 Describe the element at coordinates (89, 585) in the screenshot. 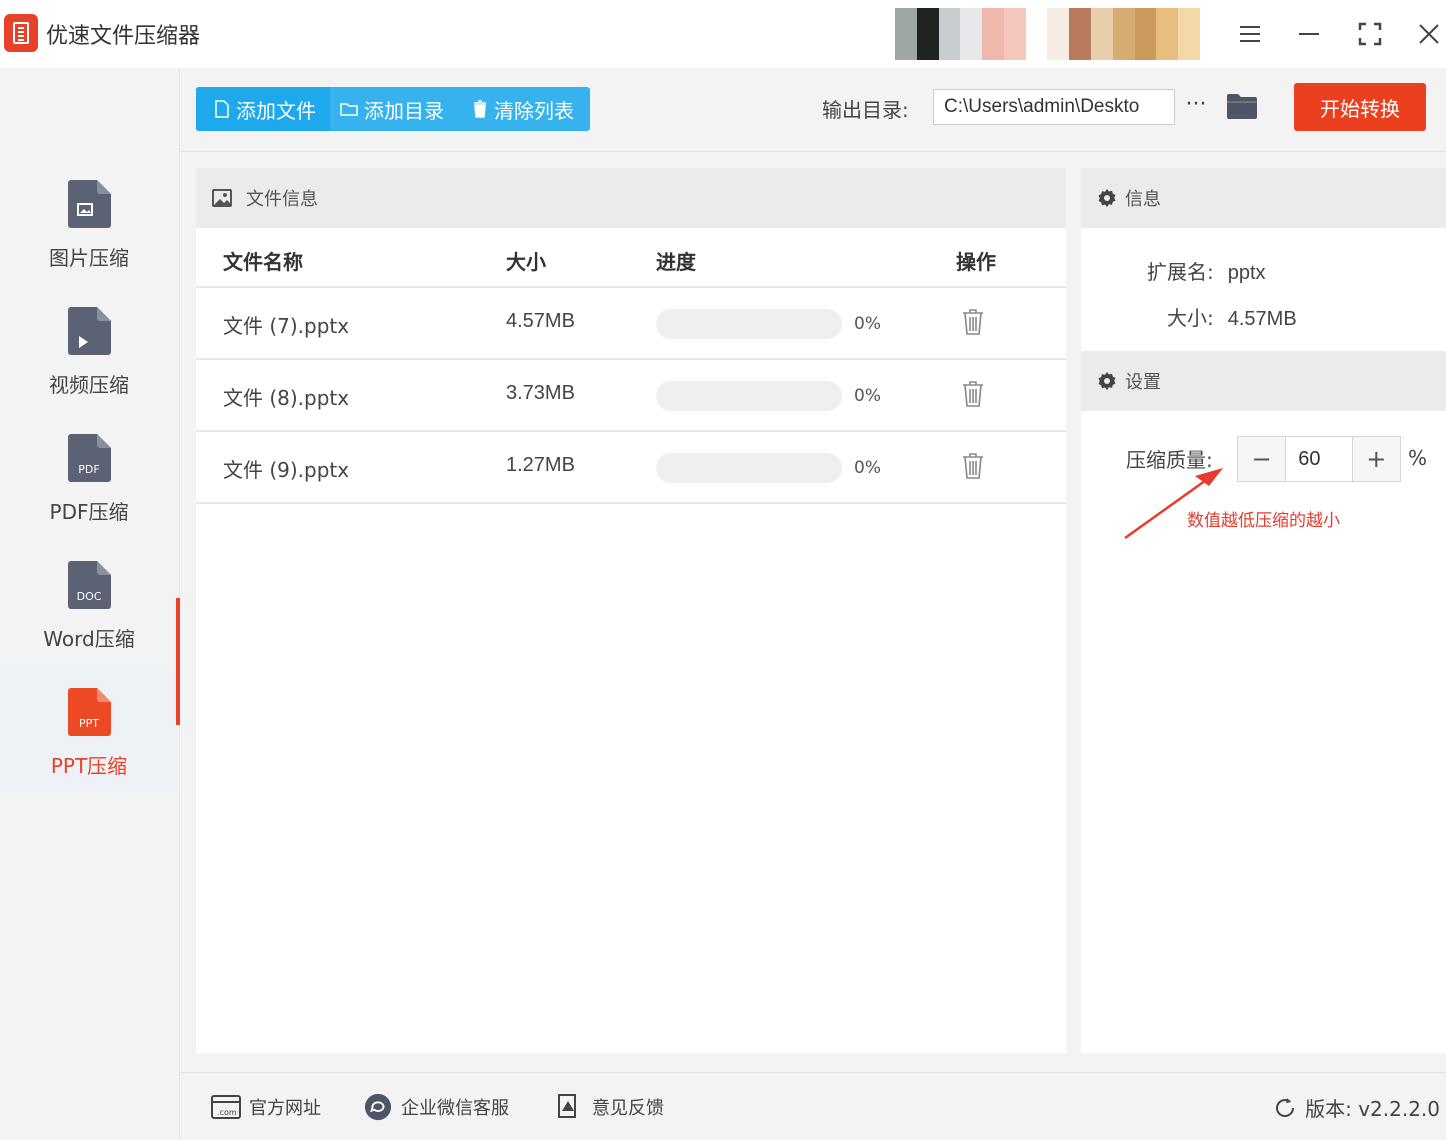

I see `word-file-icon: DOC` at that location.